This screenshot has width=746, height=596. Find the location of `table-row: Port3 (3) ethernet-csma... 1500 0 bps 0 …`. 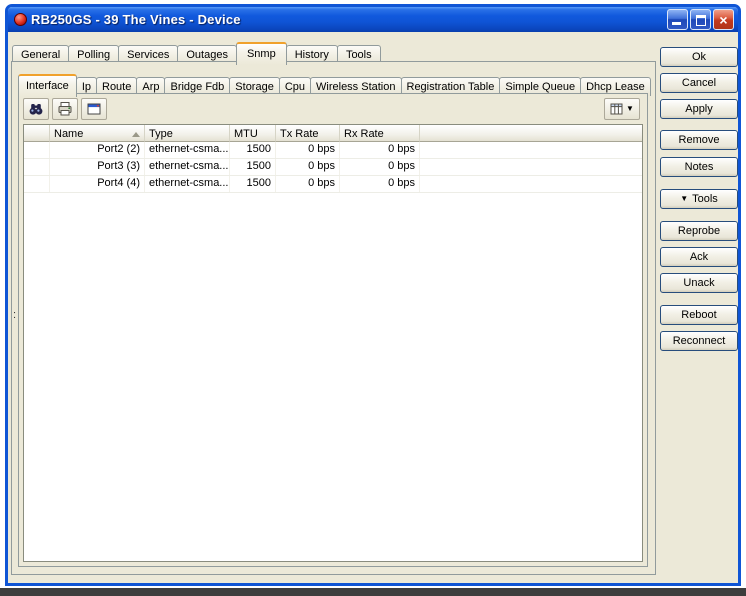

table-row: Port3 (3) ethernet-csma... 1500 0 bps 0 … is located at coordinates (333, 167).